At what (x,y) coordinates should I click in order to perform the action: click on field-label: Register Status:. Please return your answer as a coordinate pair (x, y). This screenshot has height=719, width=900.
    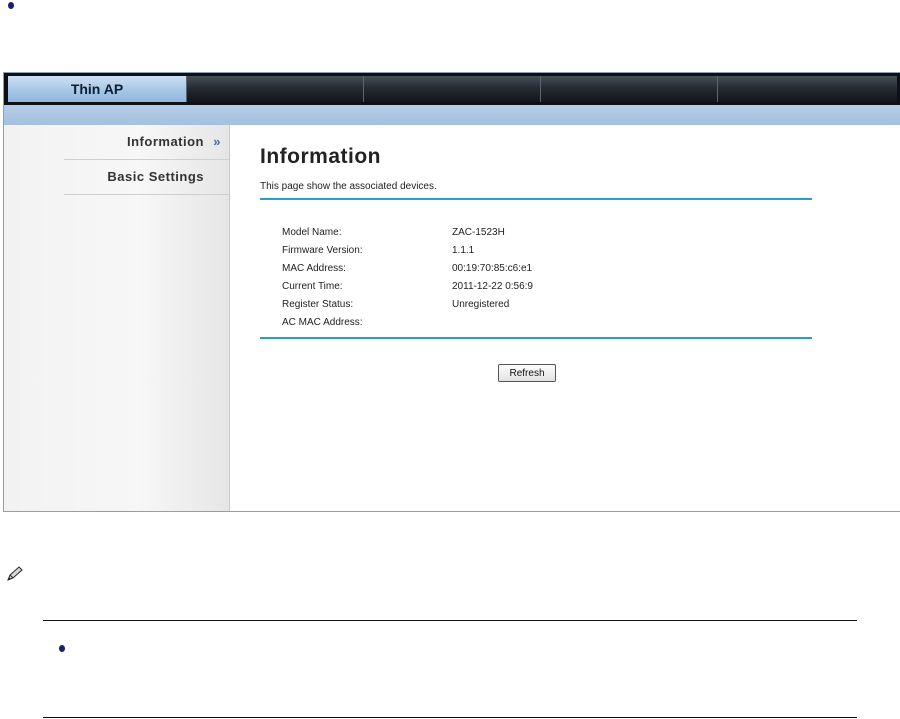
    Looking at the image, I should click on (318, 304).